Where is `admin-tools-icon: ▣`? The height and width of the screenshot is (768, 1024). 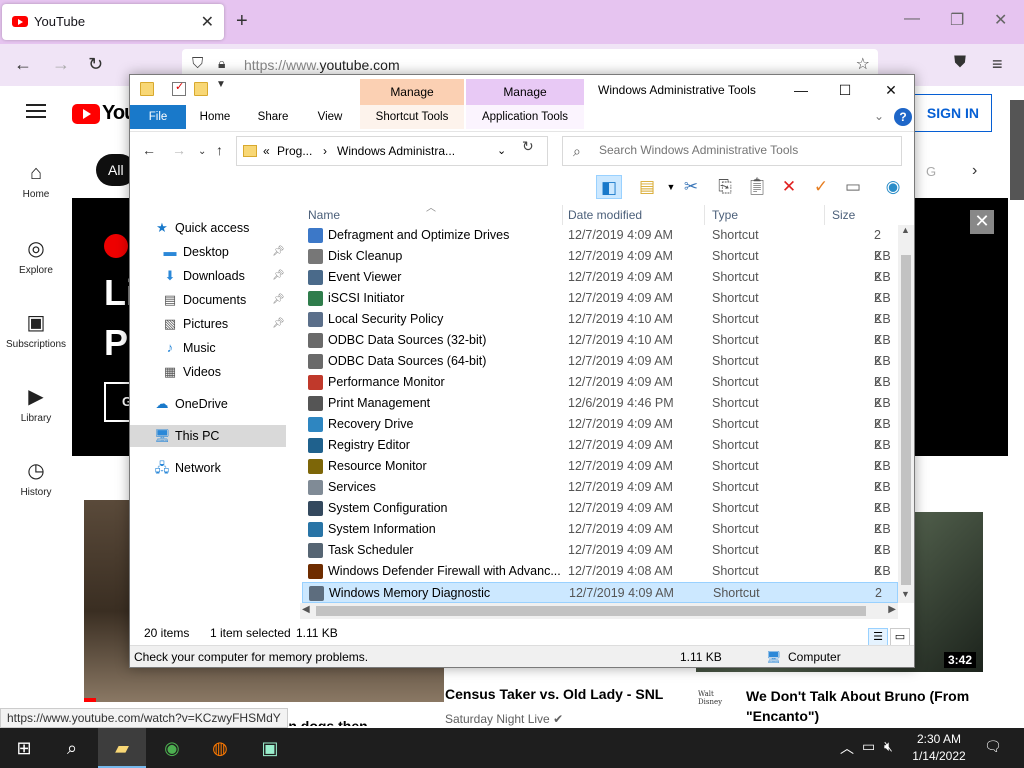
admin-tools-icon: ▣ is located at coordinates (270, 748).